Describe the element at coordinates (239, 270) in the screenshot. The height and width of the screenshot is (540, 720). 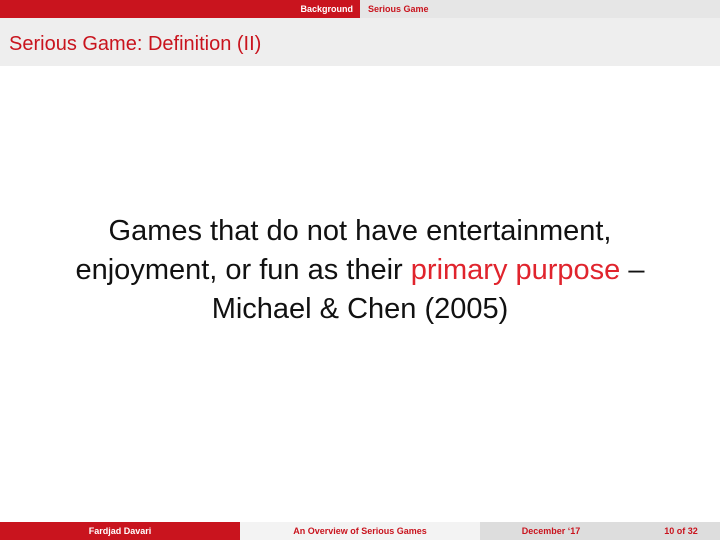
I see `quote-line-2: enjoyment, or fun as their` at that location.